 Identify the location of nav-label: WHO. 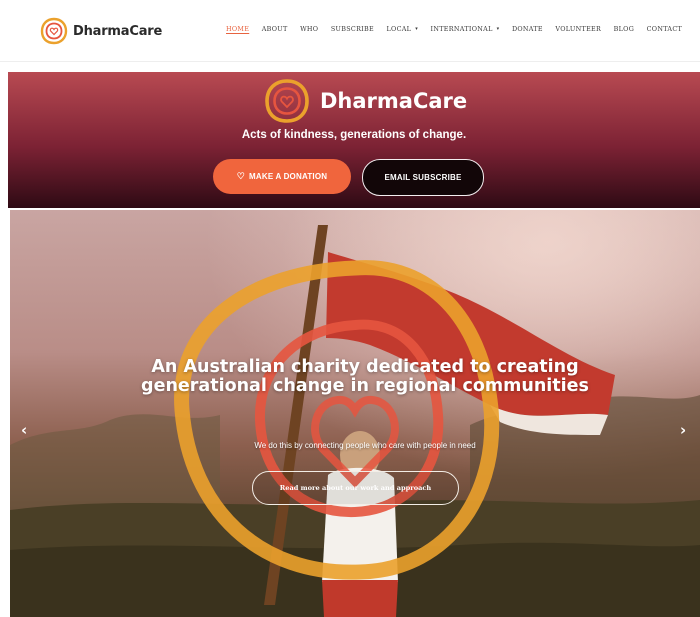
(309, 29).